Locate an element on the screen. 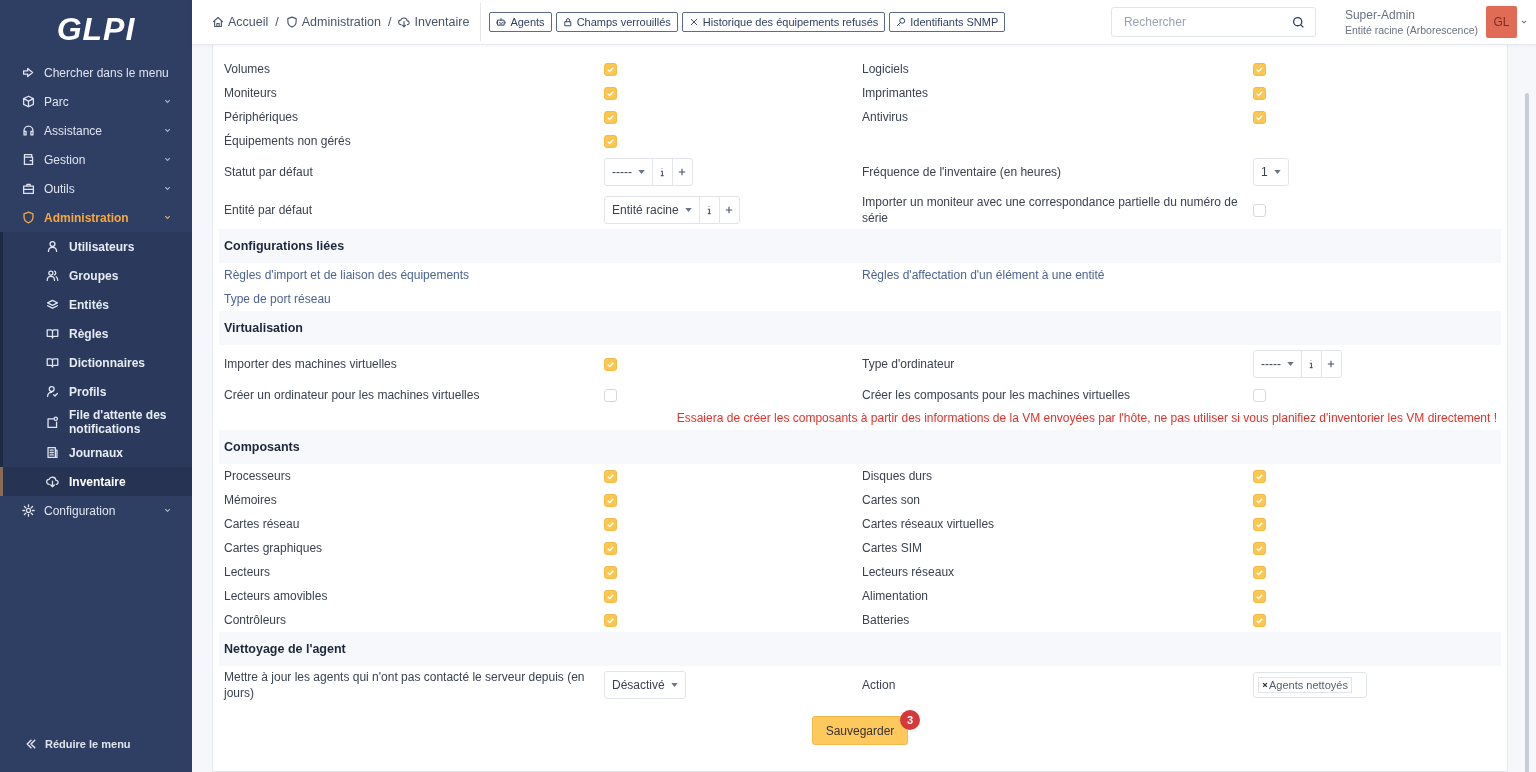 This screenshot has height=772, width=1536. sidebar-subitem: Inventaire is located at coordinates (96, 481).